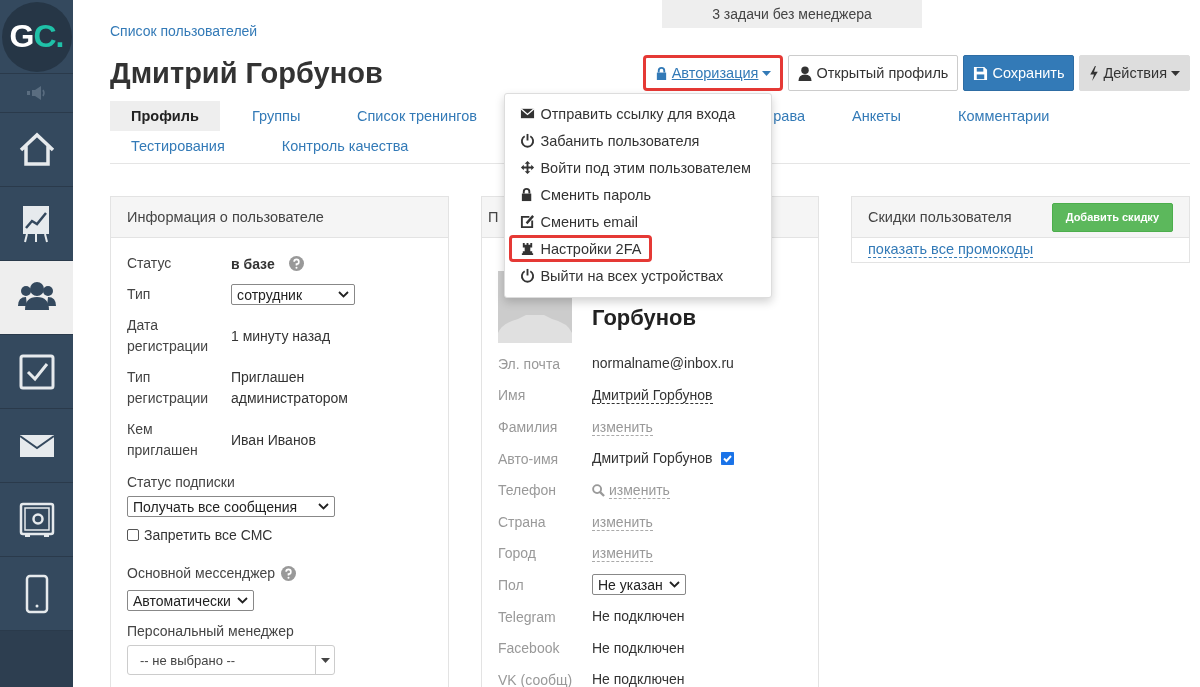 This screenshot has width=1200, height=687. Describe the element at coordinates (512, 395) in the screenshot. I see `field-label: Имя` at that location.